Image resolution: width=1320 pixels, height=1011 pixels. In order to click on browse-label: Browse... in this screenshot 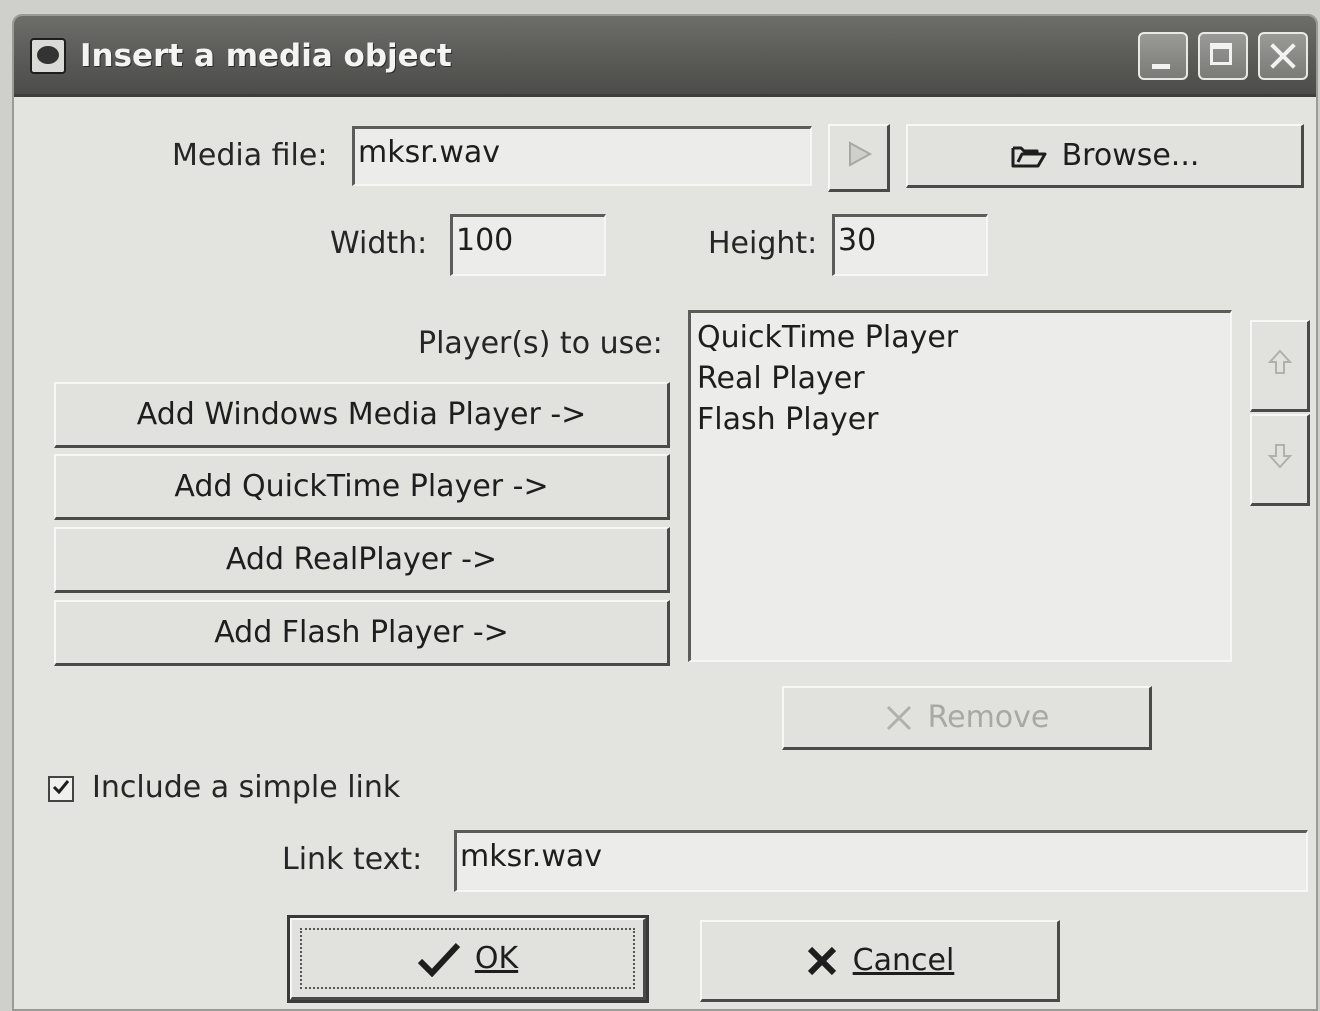, I will do `click(1130, 155)`.